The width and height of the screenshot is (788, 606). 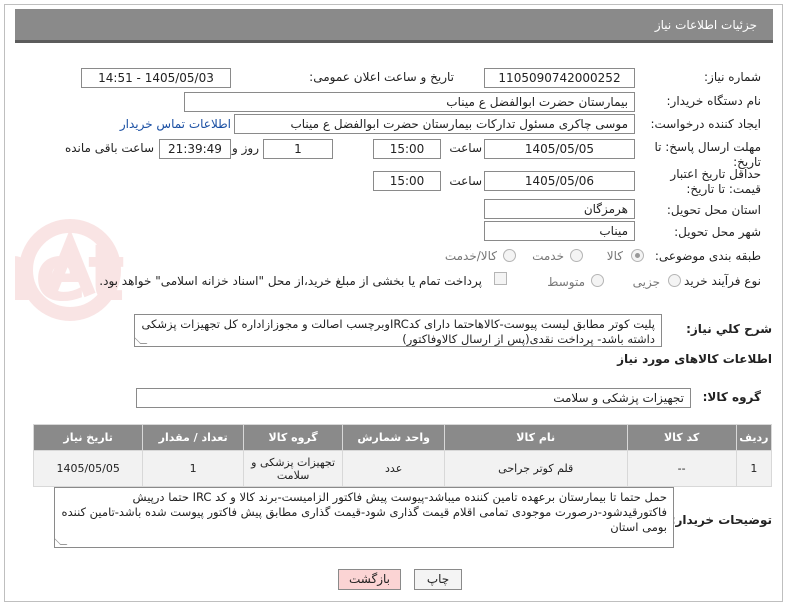 What do you see at coordinates (465, 181) in the screenshot?
I see `validity-time-label: ساعت` at bounding box center [465, 181].